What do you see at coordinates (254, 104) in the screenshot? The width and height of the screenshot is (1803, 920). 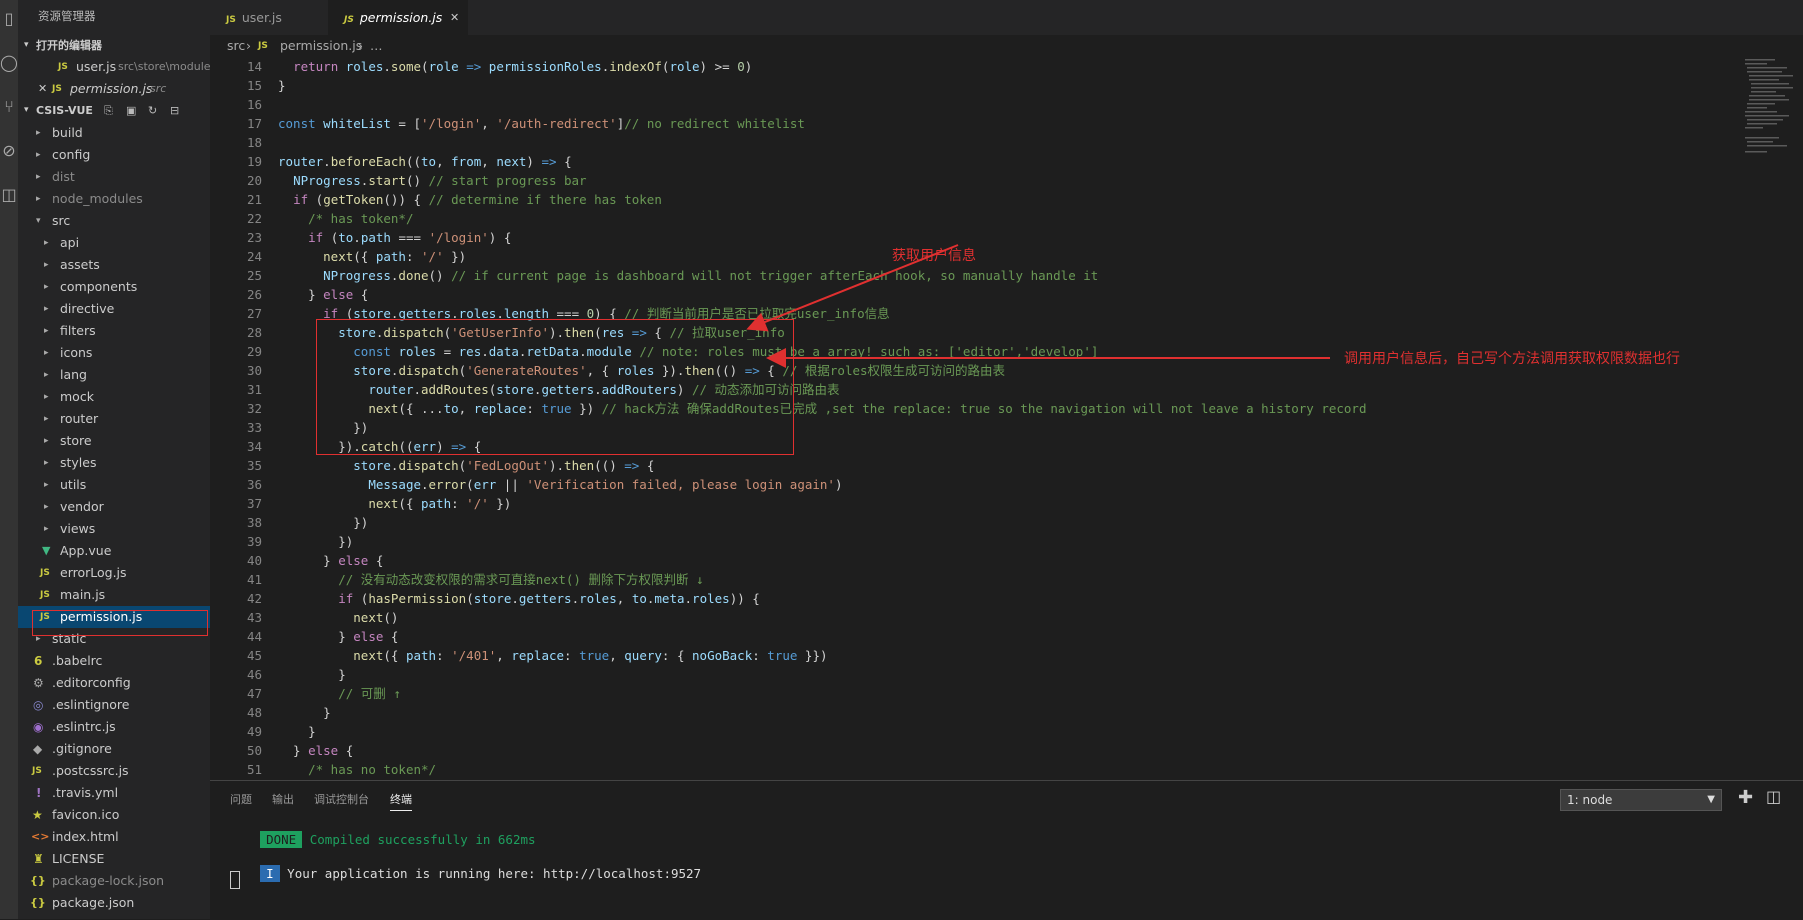 I see `line-number: 16` at bounding box center [254, 104].